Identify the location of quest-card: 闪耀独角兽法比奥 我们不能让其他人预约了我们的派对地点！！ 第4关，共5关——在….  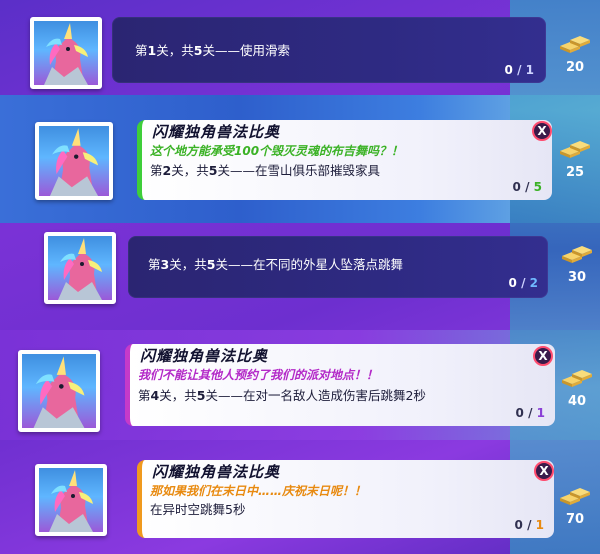
(340, 385).